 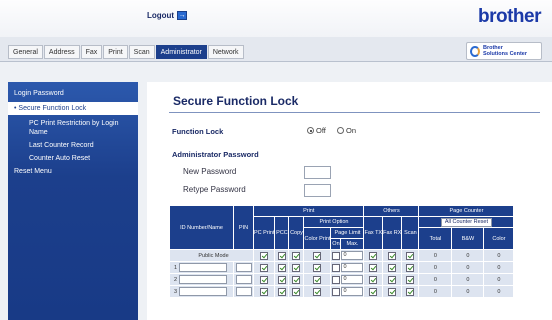 I want to click on title-divider, so click(x=354, y=112).